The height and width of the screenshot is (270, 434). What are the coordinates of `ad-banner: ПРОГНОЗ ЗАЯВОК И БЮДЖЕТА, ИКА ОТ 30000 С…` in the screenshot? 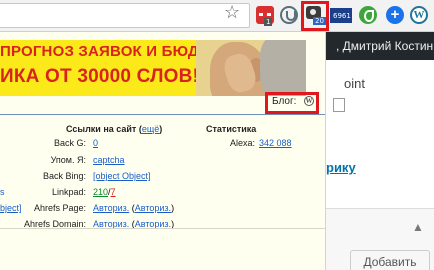 It's located at (100, 68).